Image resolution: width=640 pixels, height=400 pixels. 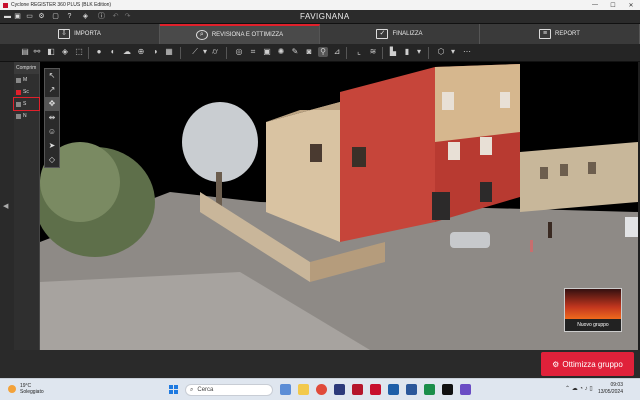 What do you see at coordinates (80, 34) in the screenshot?
I see `tab-importa: ⇩ IMPORTA` at bounding box center [80, 34].